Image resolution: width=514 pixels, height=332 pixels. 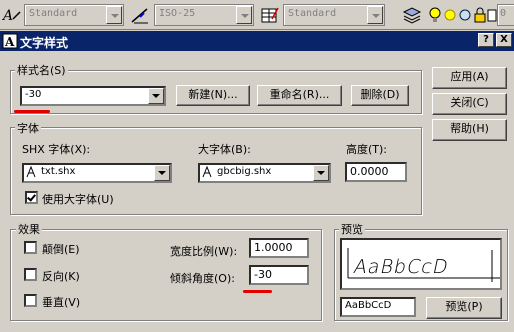 What do you see at coordinates (334, 15) in the screenshot?
I see `table-style-combo: Standard` at bounding box center [334, 15].